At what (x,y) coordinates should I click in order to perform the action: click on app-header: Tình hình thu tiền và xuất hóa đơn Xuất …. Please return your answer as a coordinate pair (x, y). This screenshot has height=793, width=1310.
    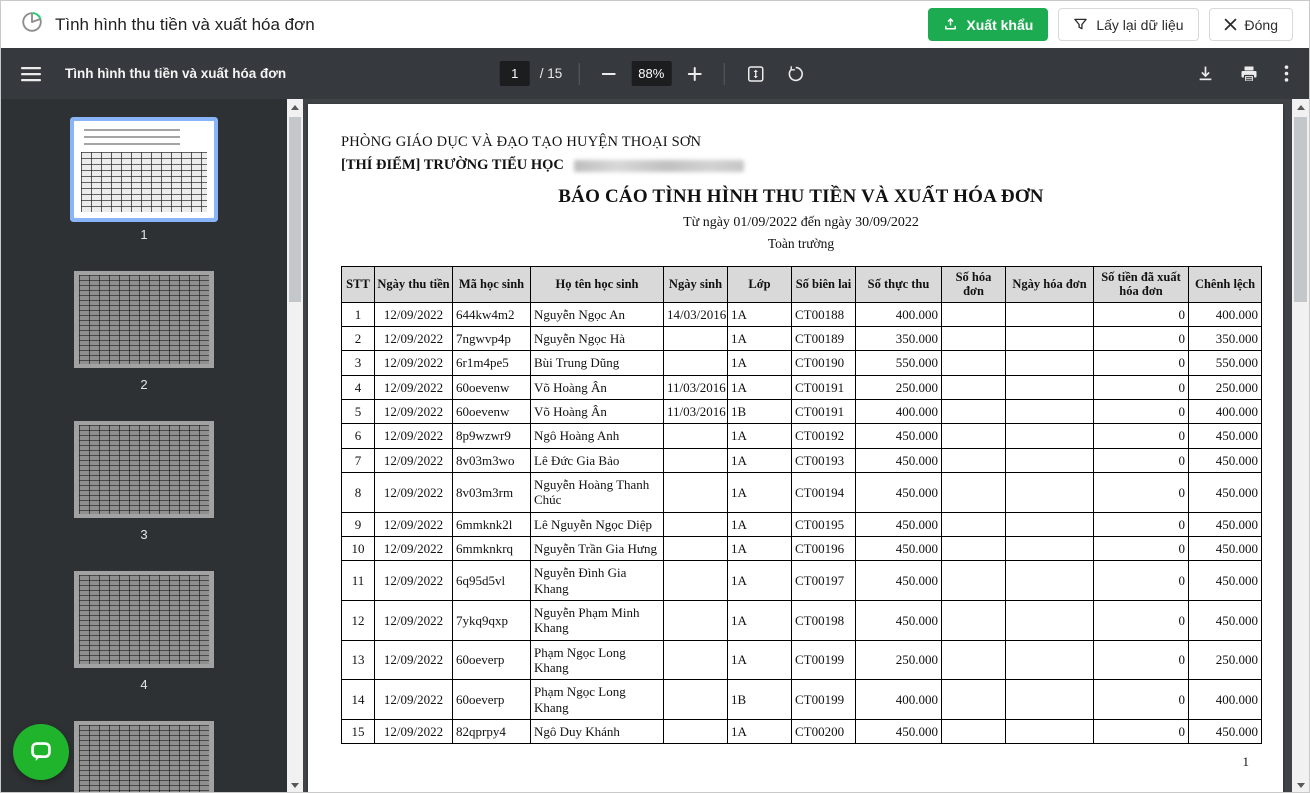
    Looking at the image, I should click on (655, 24).